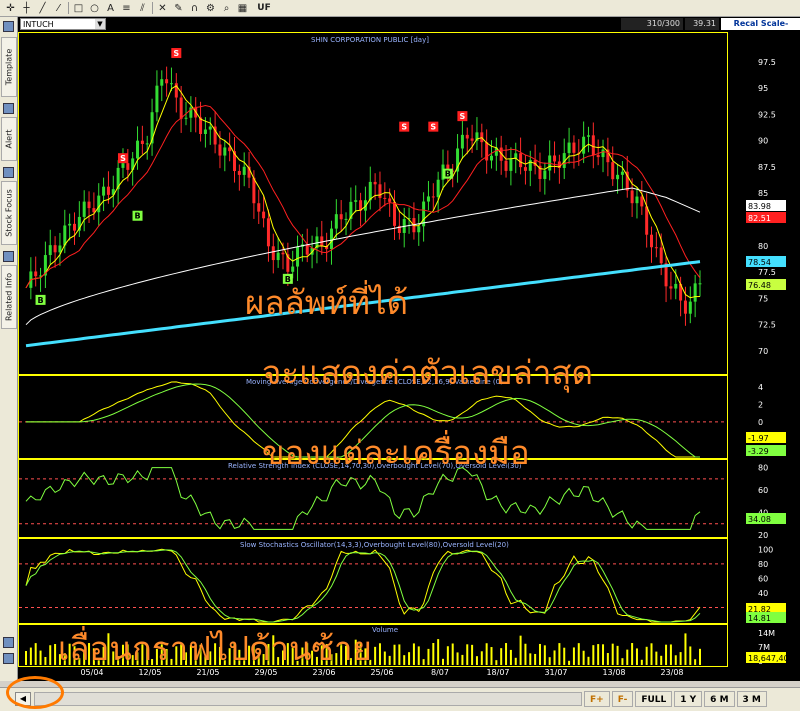 The width and height of the screenshot is (800, 711). Describe the element at coordinates (8, 26) in the screenshot. I see `pin-icon` at that location.